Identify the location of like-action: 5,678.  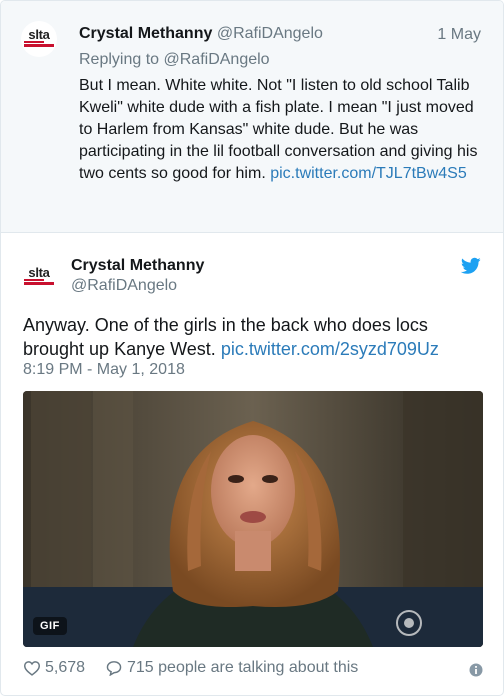
(54, 668).